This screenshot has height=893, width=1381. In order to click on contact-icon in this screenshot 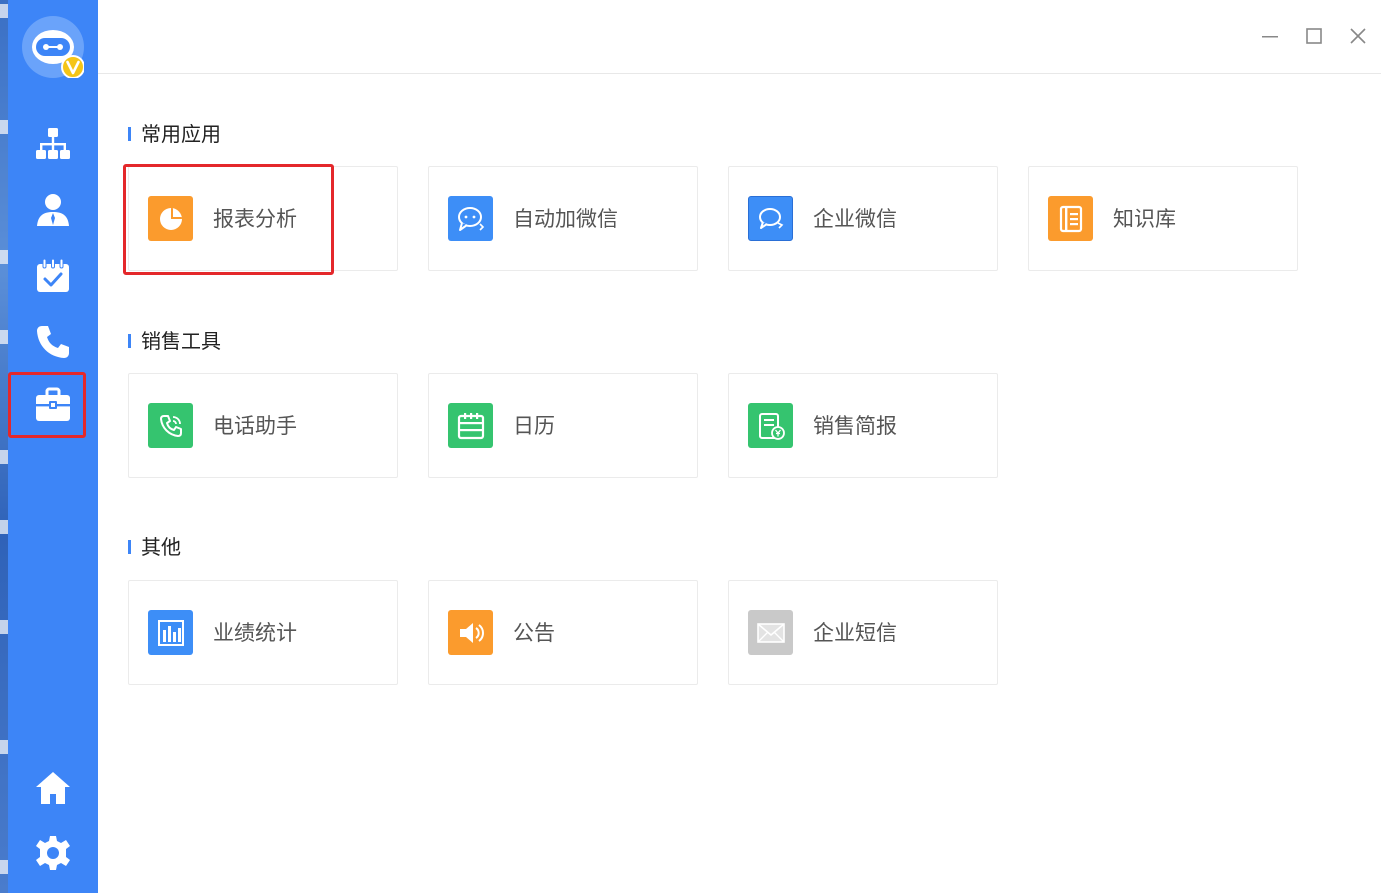, I will do `click(53, 210)`.